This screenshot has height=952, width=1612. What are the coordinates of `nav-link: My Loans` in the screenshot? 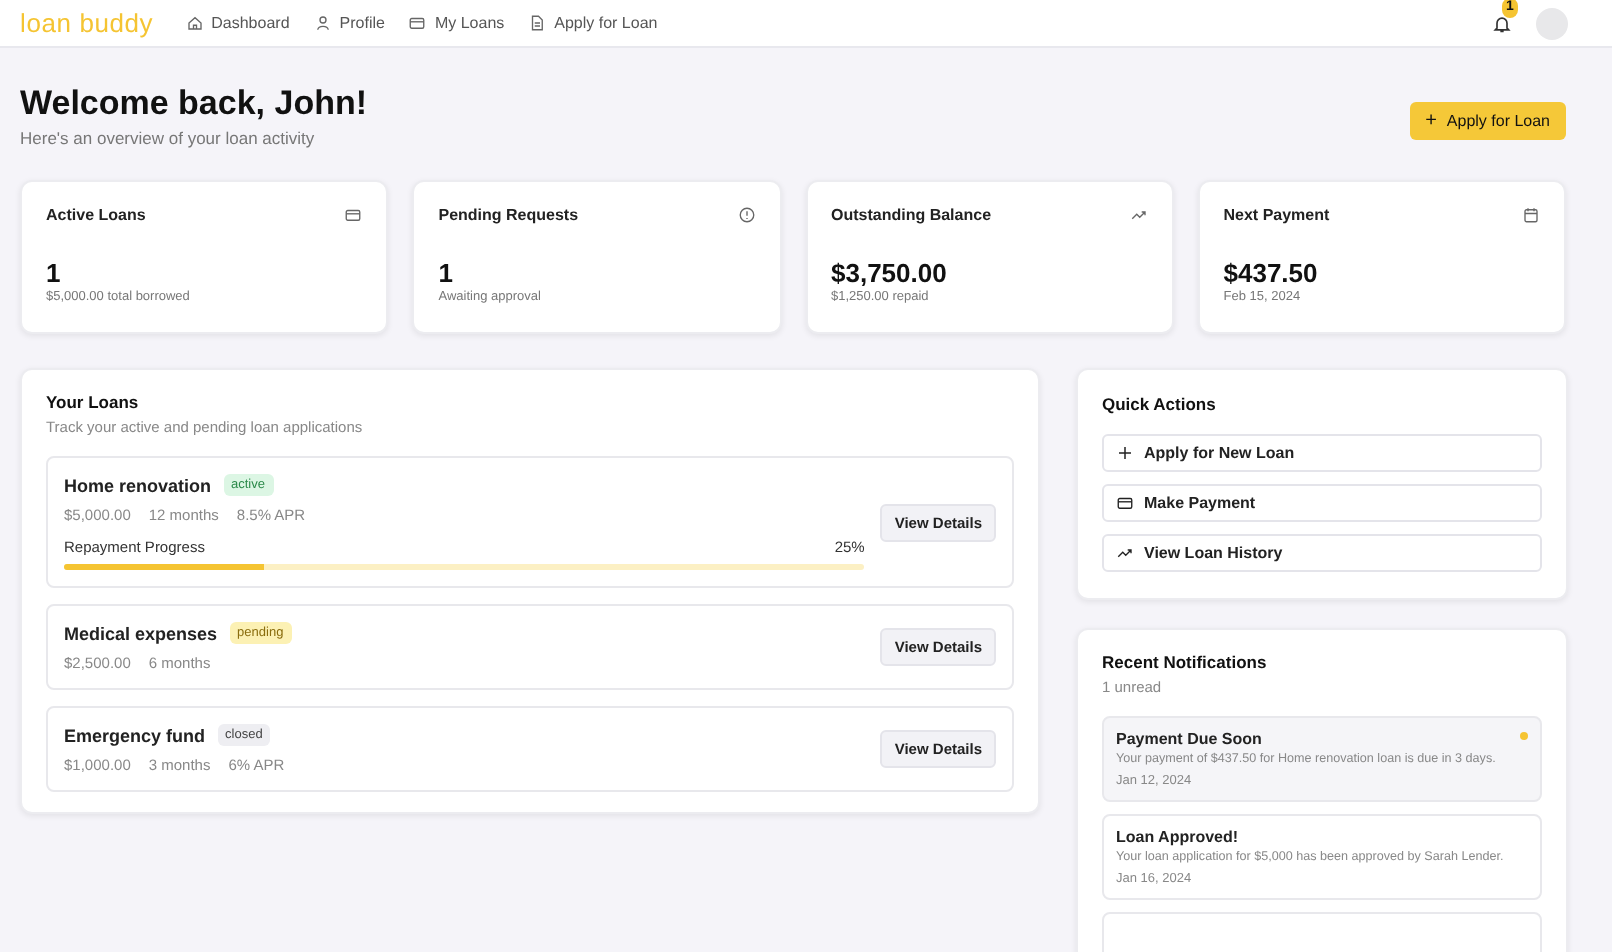 It's located at (456, 23).